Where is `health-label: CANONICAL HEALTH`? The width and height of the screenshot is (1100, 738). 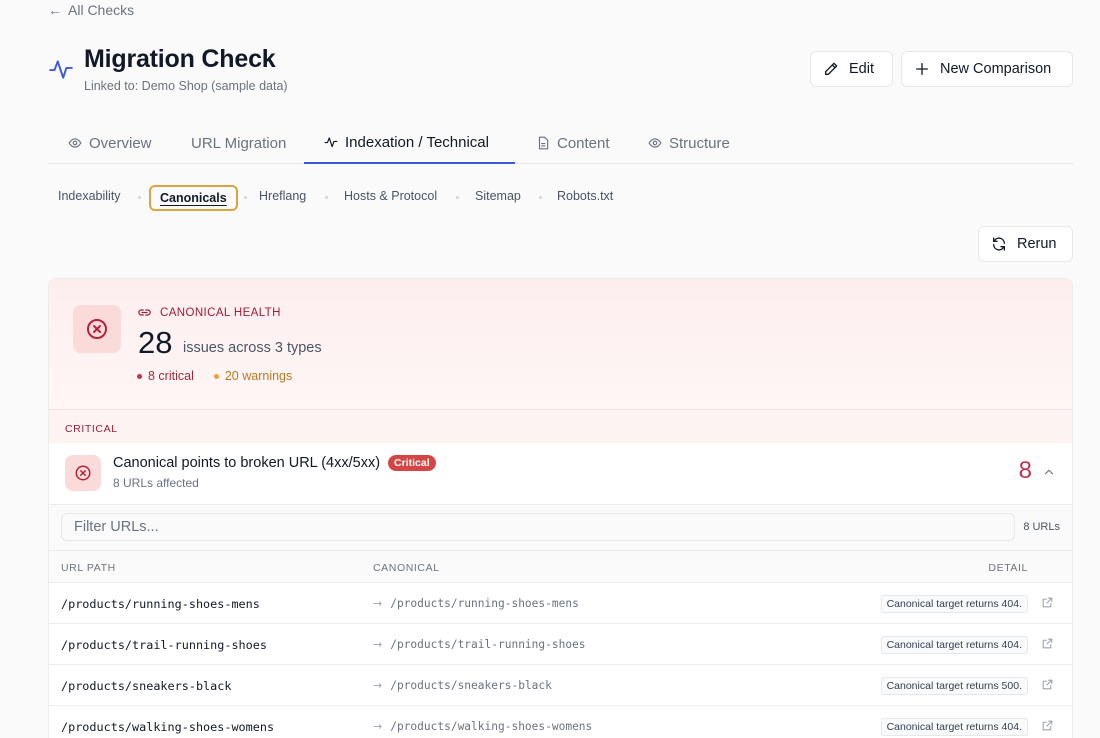
health-label: CANONICAL HEALTH is located at coordinates (209, 312).